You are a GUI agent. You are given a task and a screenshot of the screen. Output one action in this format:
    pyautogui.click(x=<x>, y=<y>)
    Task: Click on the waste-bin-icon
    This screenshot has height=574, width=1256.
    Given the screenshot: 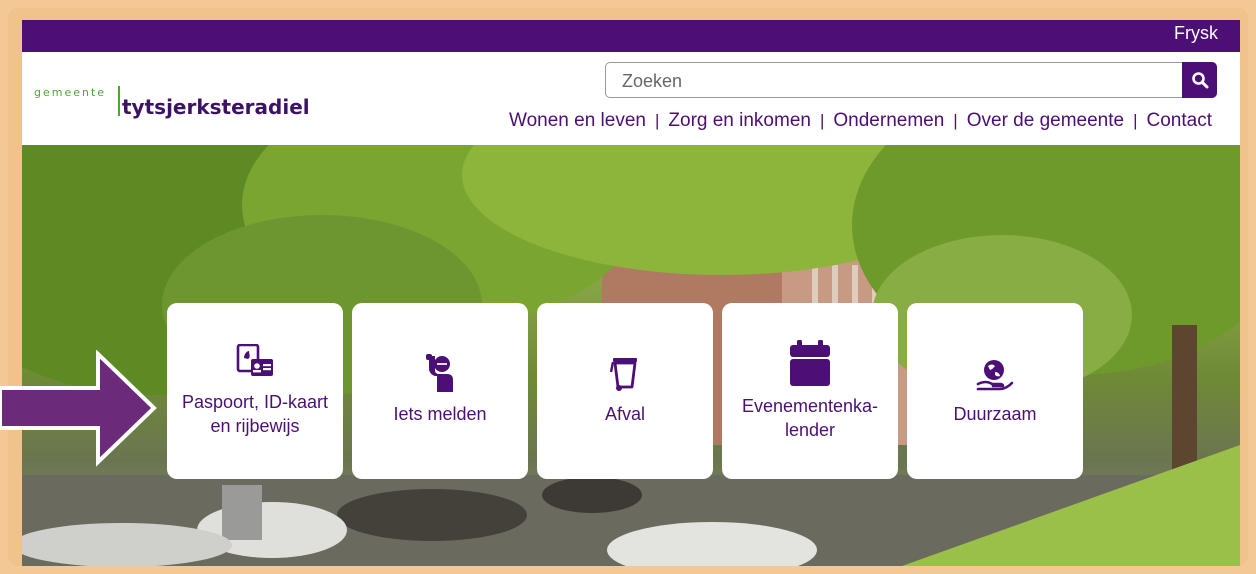 What is the action you would take?
    pyautogui.click(x=623, y=374)
    